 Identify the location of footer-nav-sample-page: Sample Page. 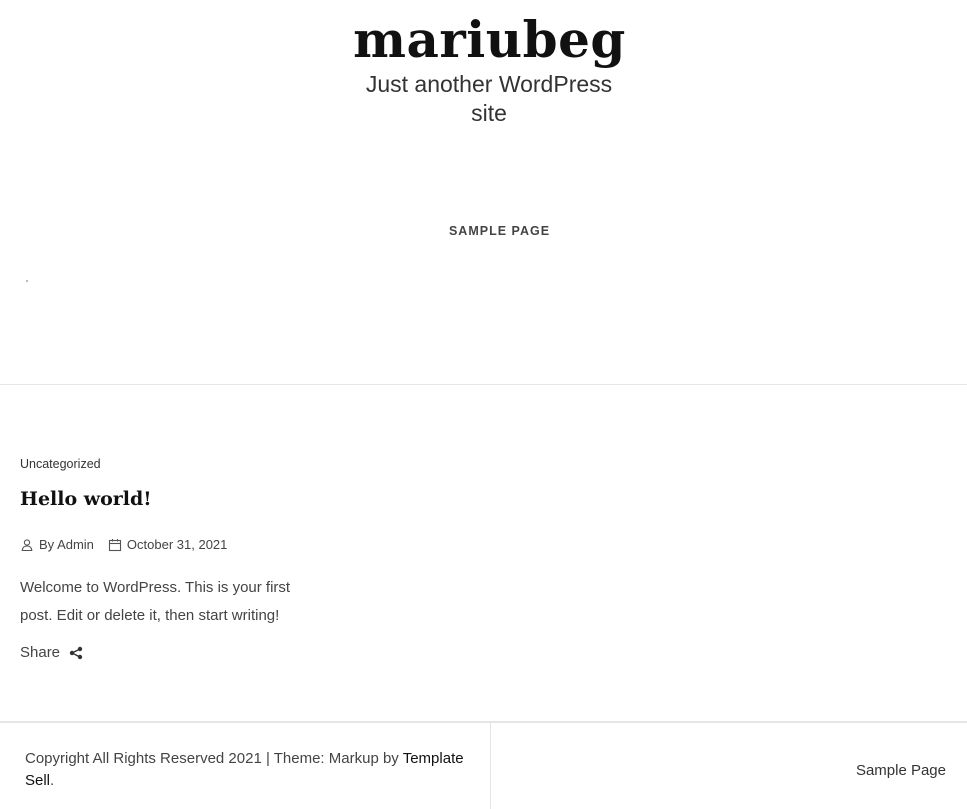
(901, 770).